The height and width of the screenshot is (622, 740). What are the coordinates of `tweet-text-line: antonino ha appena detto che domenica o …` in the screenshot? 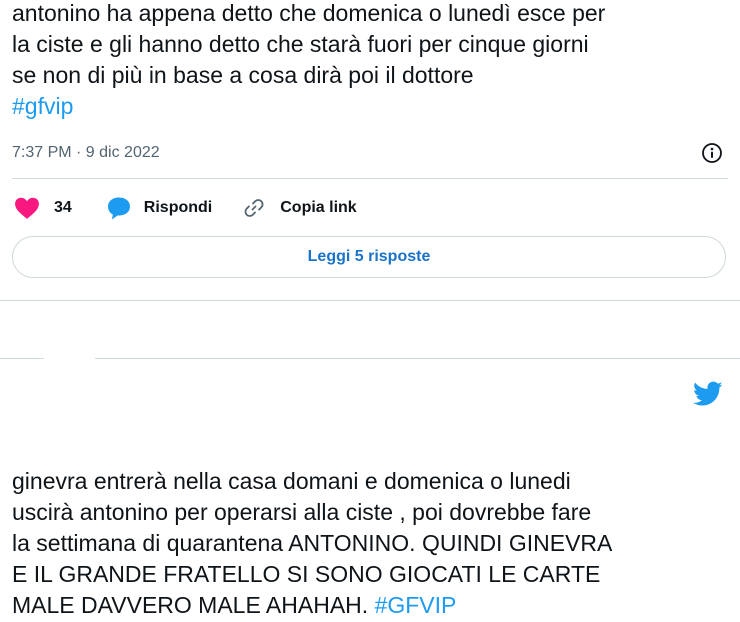 It's located at (309, 13).